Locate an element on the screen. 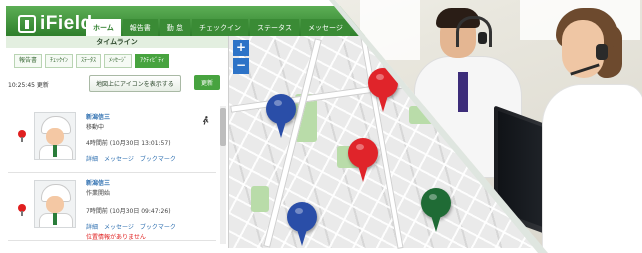  scrollbar-thumb is located at coordinates (223, 127).